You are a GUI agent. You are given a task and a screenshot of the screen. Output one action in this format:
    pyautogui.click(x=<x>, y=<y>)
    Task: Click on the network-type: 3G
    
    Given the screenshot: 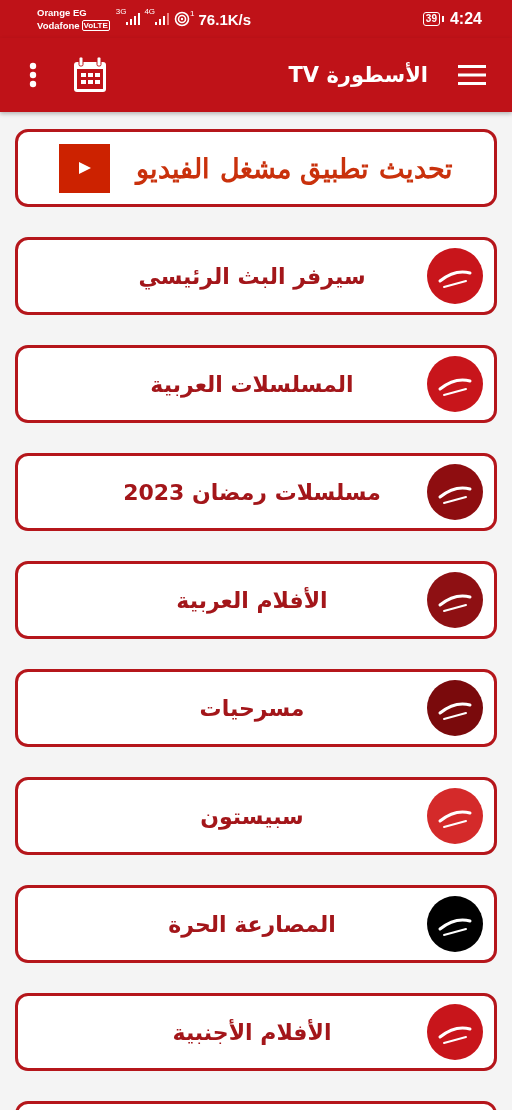 What is the action you would take?
    pyautogui.click(x=121, y=11)
    